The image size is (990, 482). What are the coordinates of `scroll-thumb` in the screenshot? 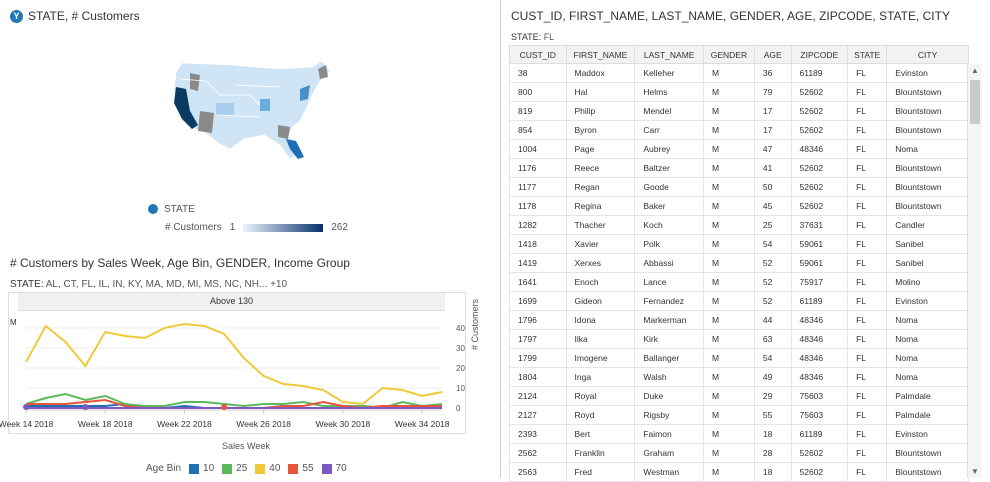 It's located at (975, 102).